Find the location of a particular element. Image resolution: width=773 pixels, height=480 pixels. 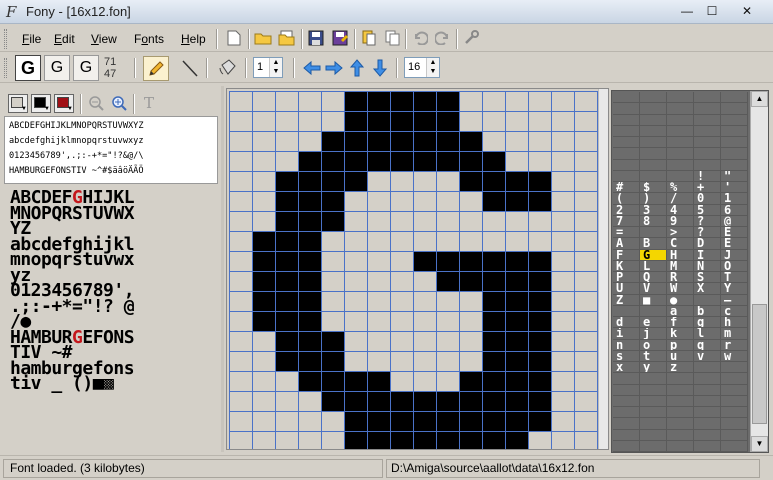

character-cell: o is located at coordinates (653, 345).